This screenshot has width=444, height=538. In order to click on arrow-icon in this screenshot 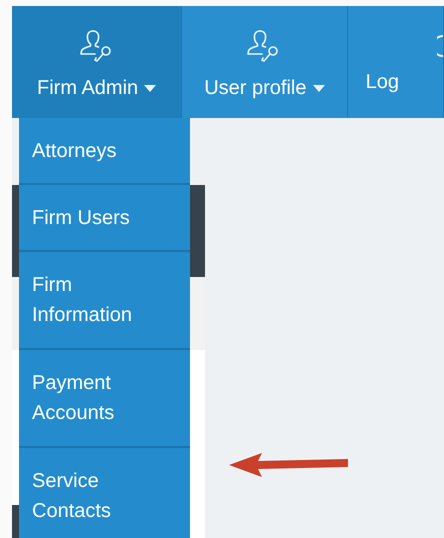, I will do `click(288, 465)`.